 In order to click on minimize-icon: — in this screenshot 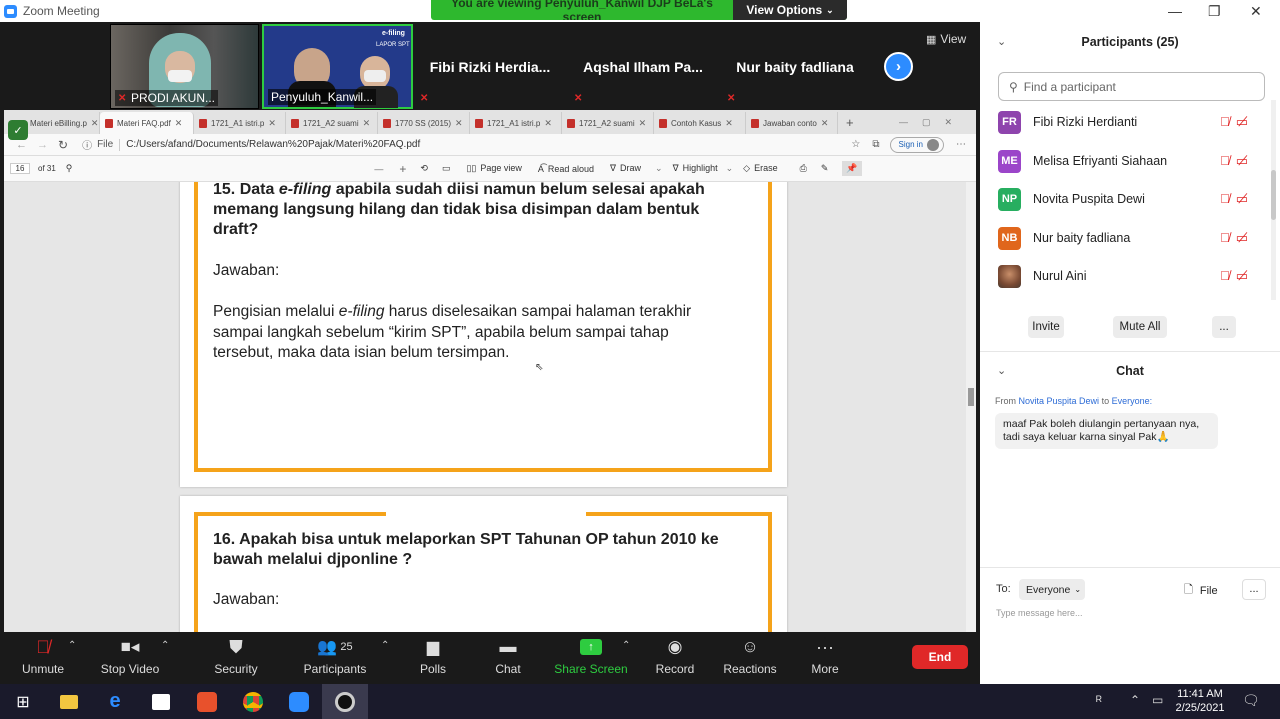, I will do `click(1175, 11)`.